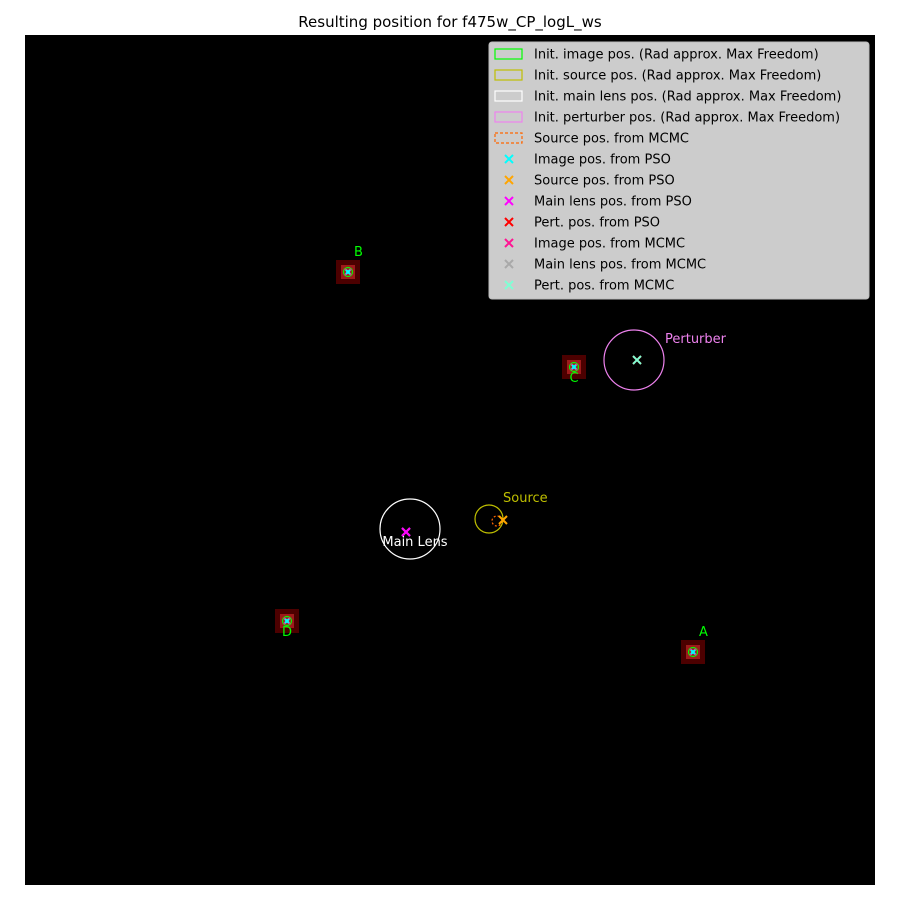  What do you see at coordinates (525, 498) in the screenshot?
I see `source-label: Source` at bounding box center [525, 498].